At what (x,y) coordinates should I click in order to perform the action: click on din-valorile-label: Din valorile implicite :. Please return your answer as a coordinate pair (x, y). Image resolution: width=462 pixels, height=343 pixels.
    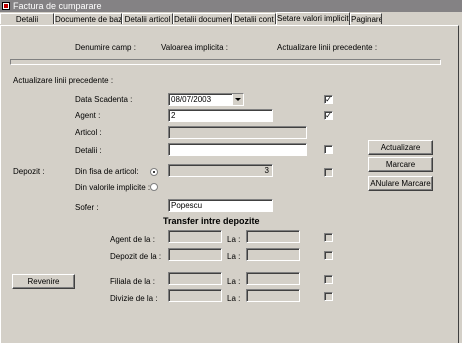
    Looking at the image, I should click on (113, 187).